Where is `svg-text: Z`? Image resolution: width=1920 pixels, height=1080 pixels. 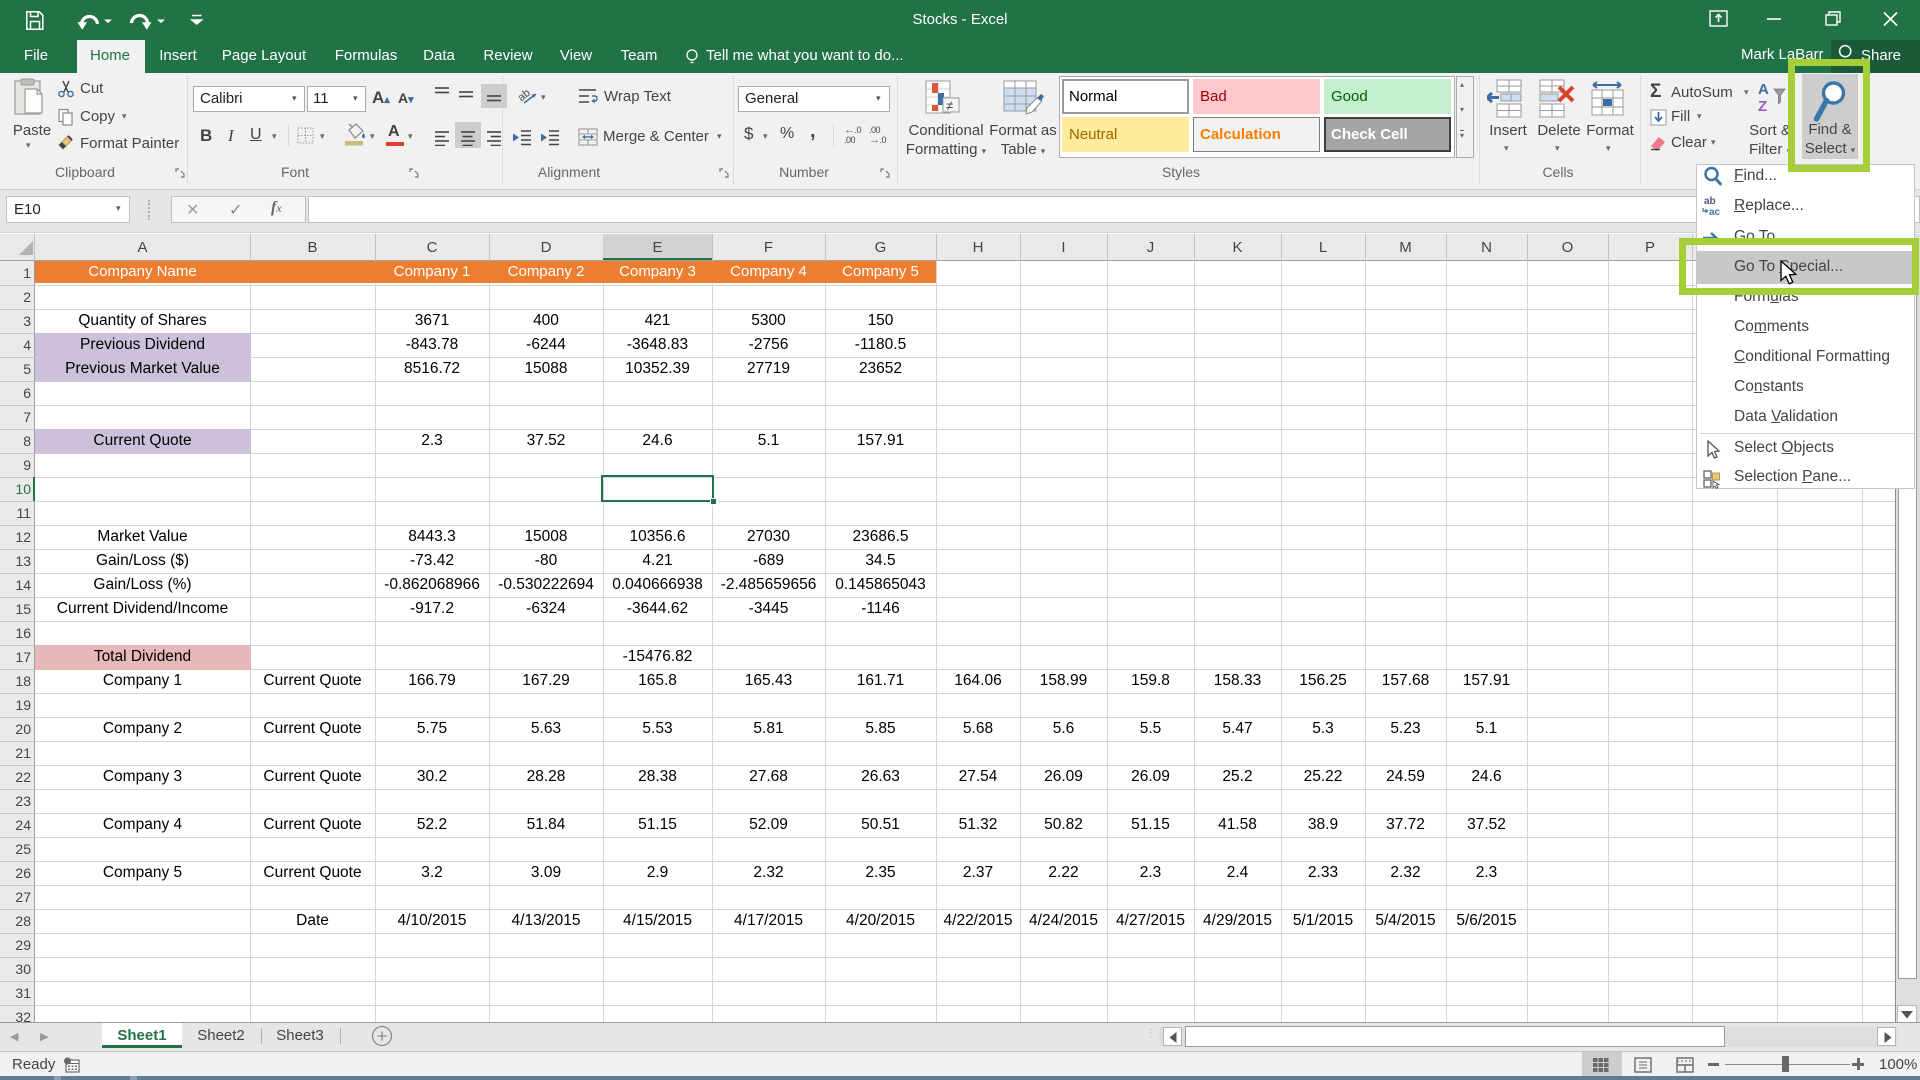
svg-text: Z is located at coordinates (1762, 106).